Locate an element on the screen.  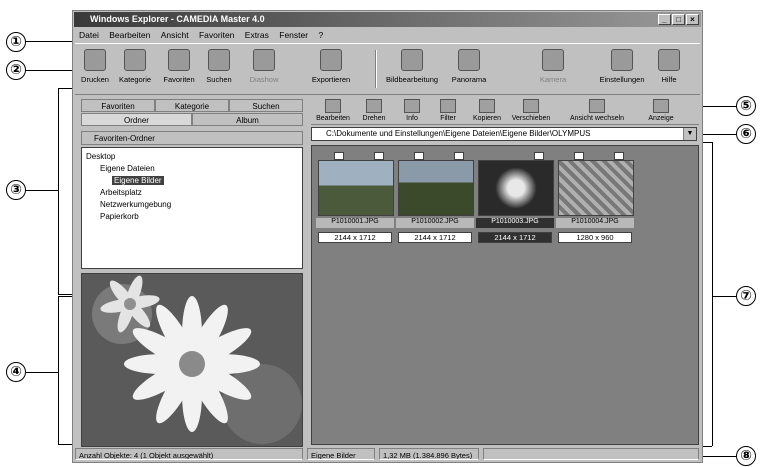
minimize-button: _ is located at coordinates (664, 19).